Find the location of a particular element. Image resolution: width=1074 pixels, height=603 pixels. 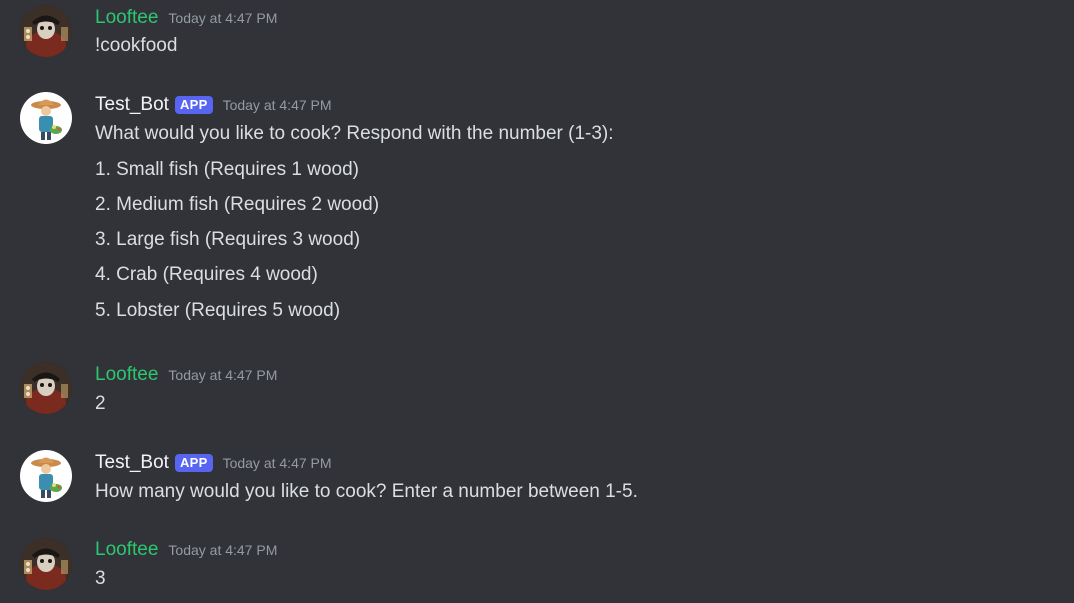

message-text: 2. Medium fish (Requires 2 wood) is located at coordinates (237, 204).